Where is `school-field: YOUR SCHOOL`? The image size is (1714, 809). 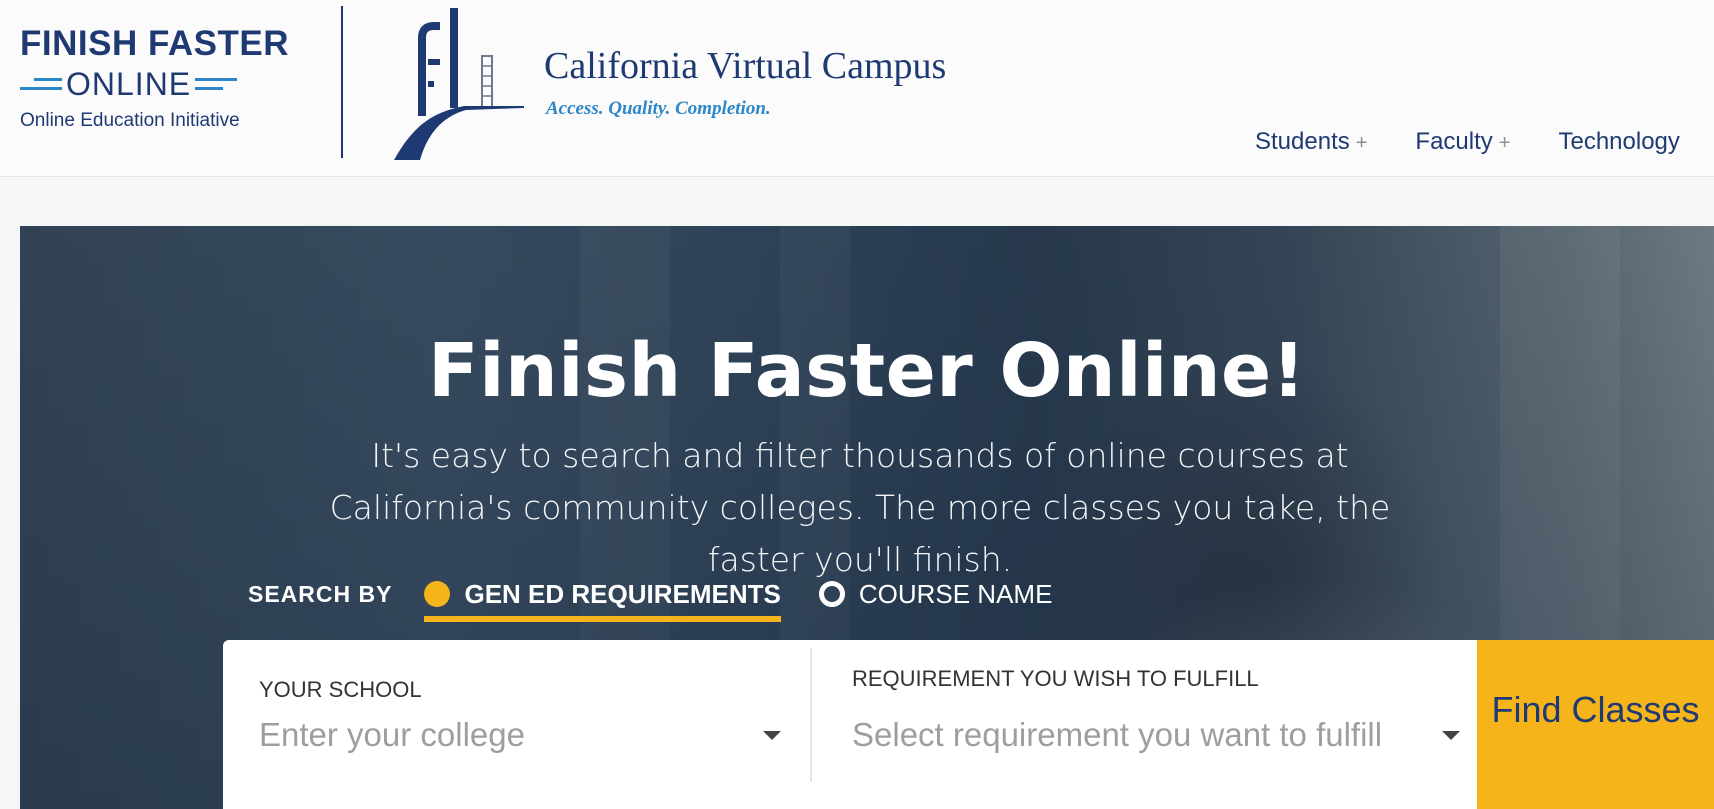
school-field: YOUR SCHOOL is located at coordinates (516, 724).